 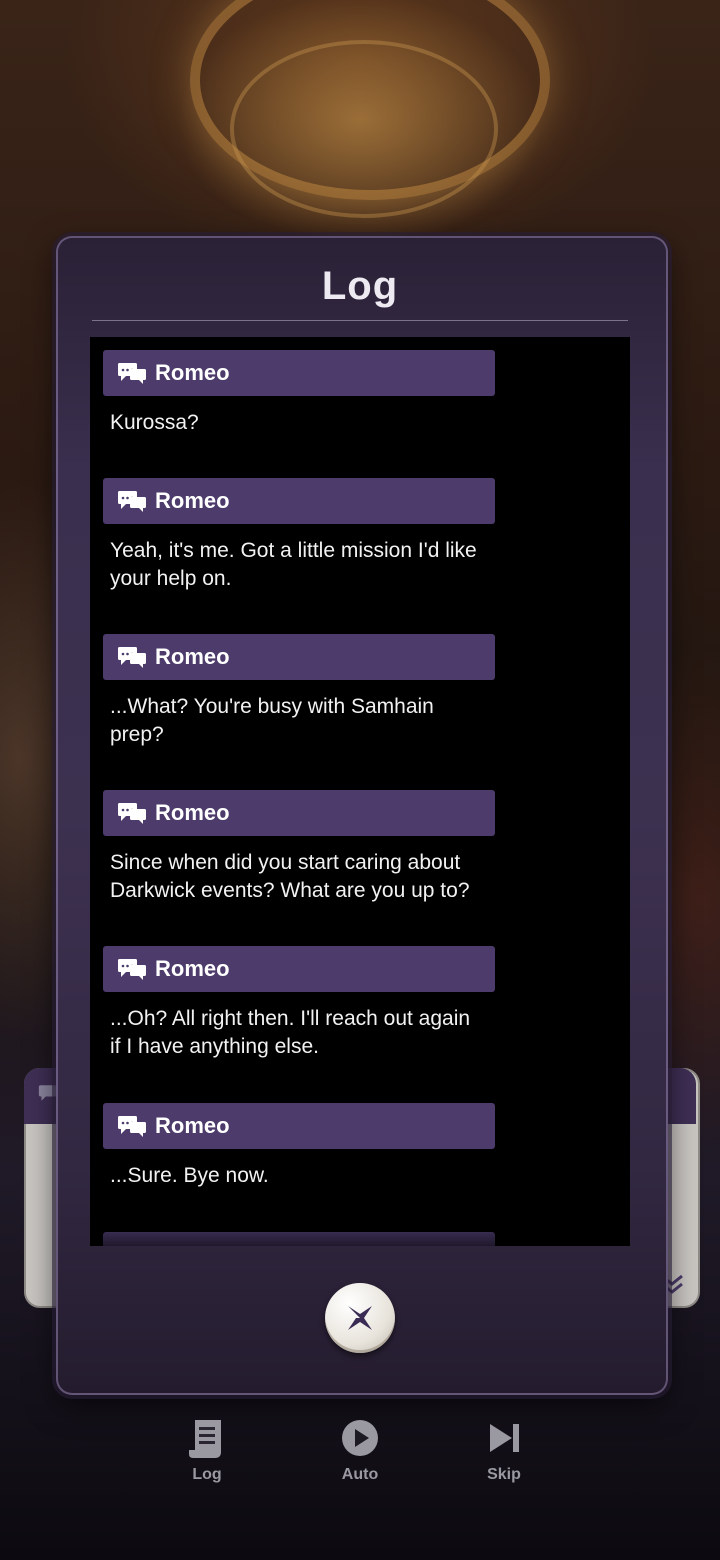 I want to click on dialogue-text: Kurossa?, so click(x=154, y=422).